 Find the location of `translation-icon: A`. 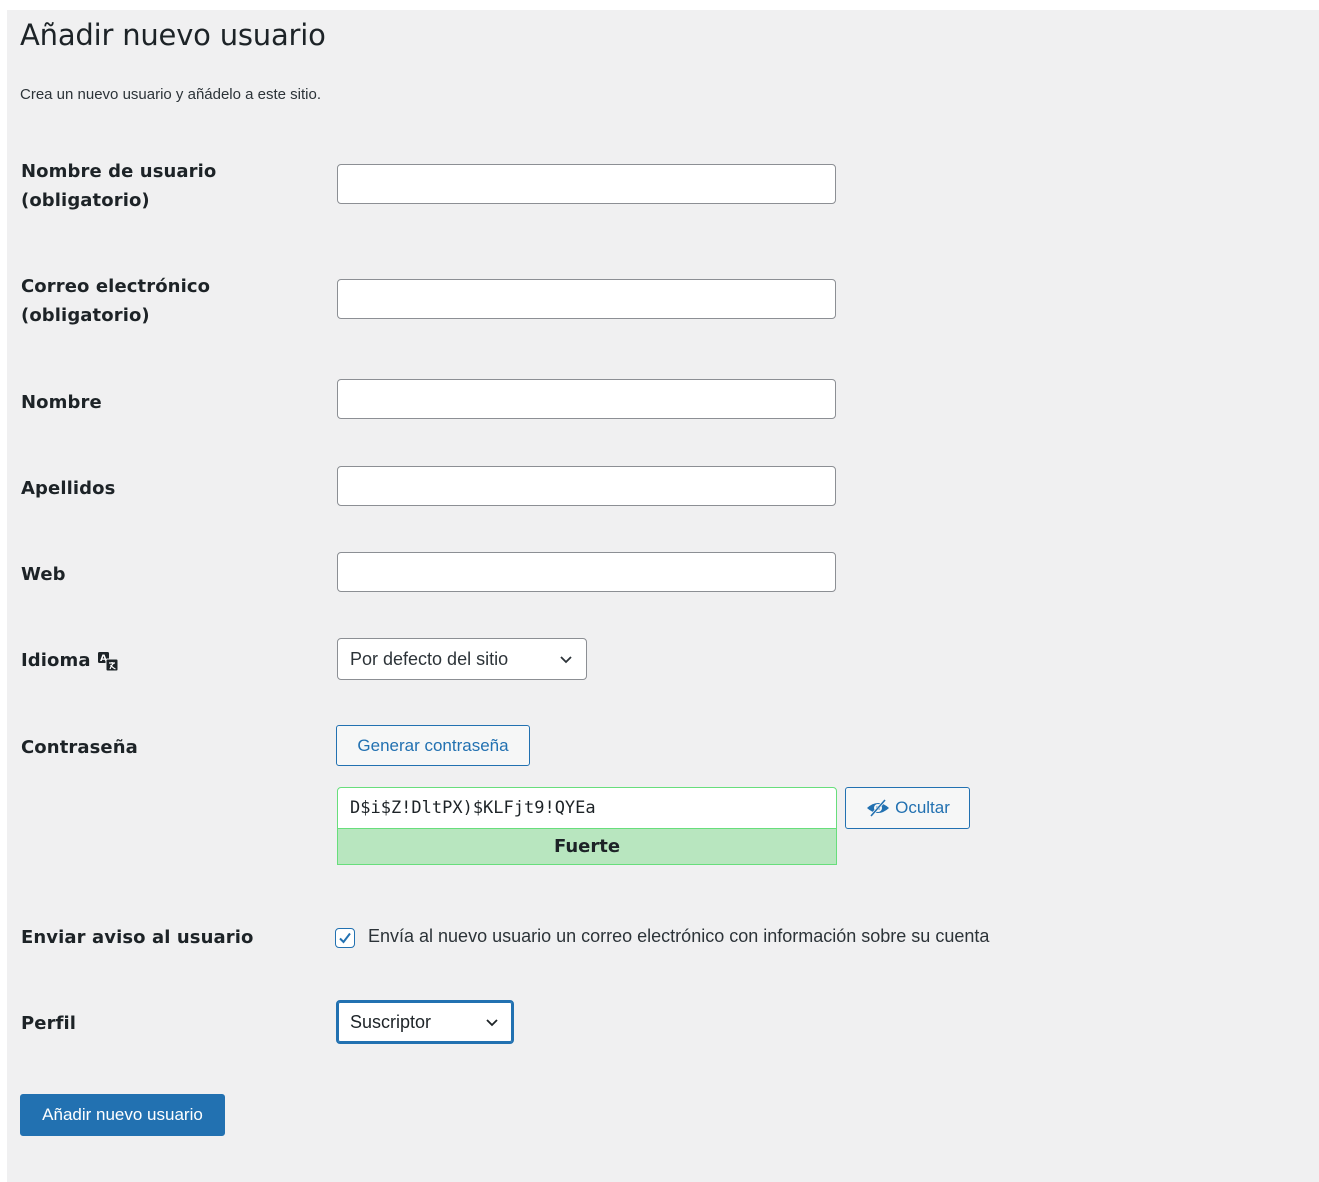

translation-icon: A is located at coordinates (108, 661).